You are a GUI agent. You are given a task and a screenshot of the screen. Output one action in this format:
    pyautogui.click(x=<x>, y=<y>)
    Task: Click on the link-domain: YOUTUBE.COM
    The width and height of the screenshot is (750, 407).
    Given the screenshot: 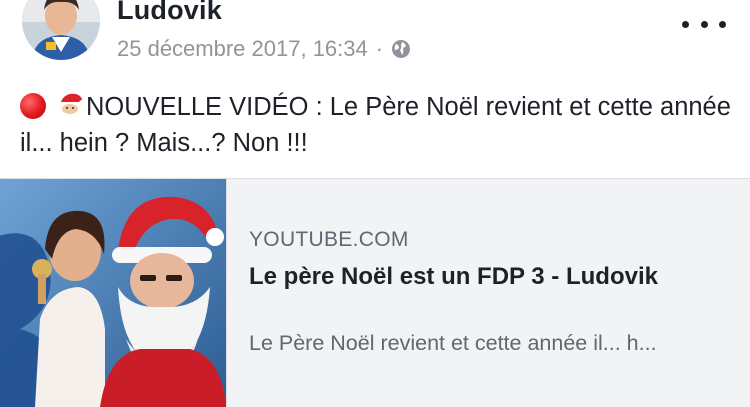 What is the action you would take?
    pyautogui.click(x=329, y=239)
    